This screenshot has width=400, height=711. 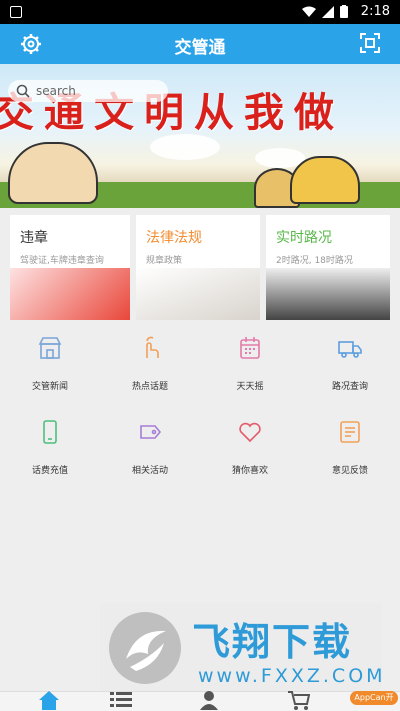 I want to click on grid-label: 路况查询, so click(x=349, y=387).